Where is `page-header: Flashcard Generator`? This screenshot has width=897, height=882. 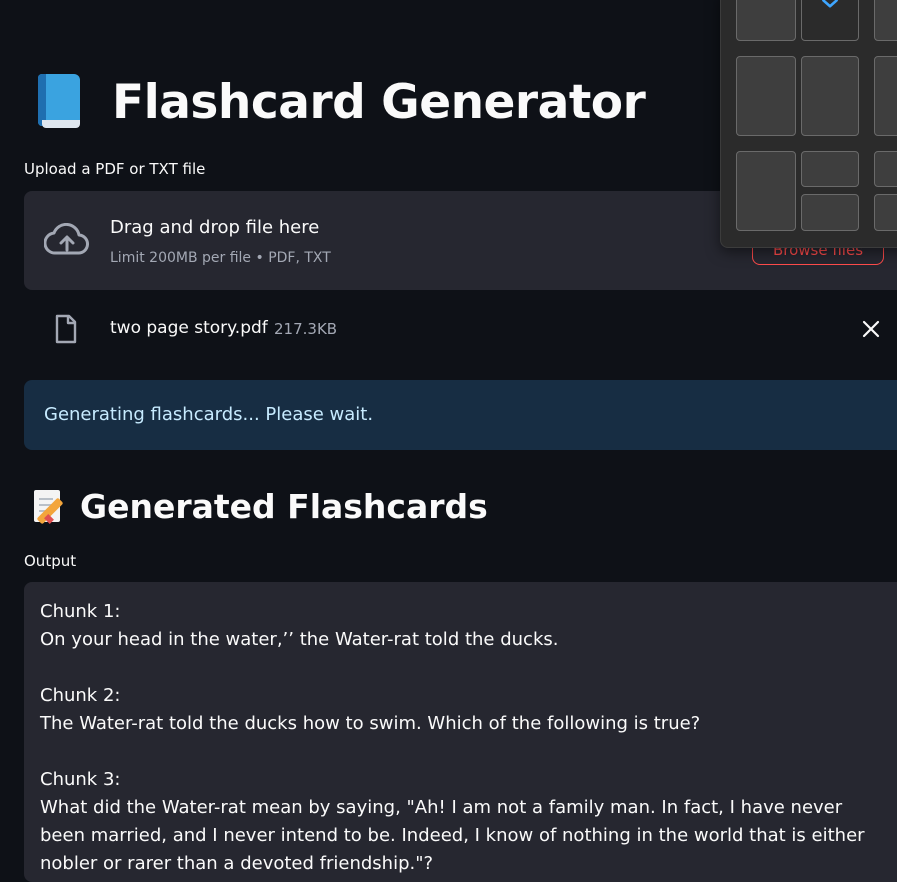 page-header: Flashcard Generator is located at coordinates (340, 102).